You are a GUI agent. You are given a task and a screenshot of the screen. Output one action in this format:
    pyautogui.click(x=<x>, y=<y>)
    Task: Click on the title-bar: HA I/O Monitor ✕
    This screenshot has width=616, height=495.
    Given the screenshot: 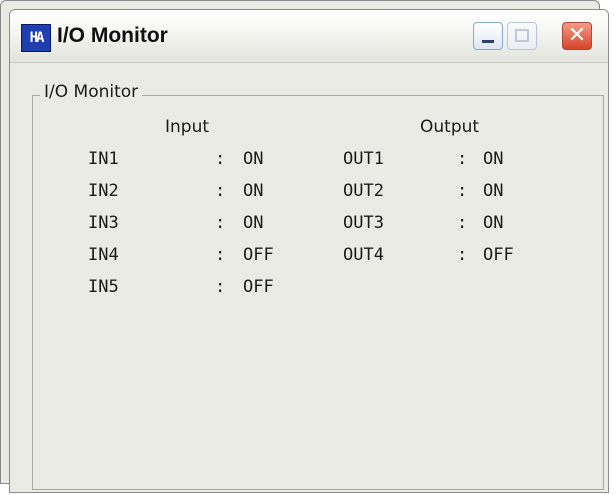 What is the action you would take?
    pyautogui.click(x=309, y=36)
    